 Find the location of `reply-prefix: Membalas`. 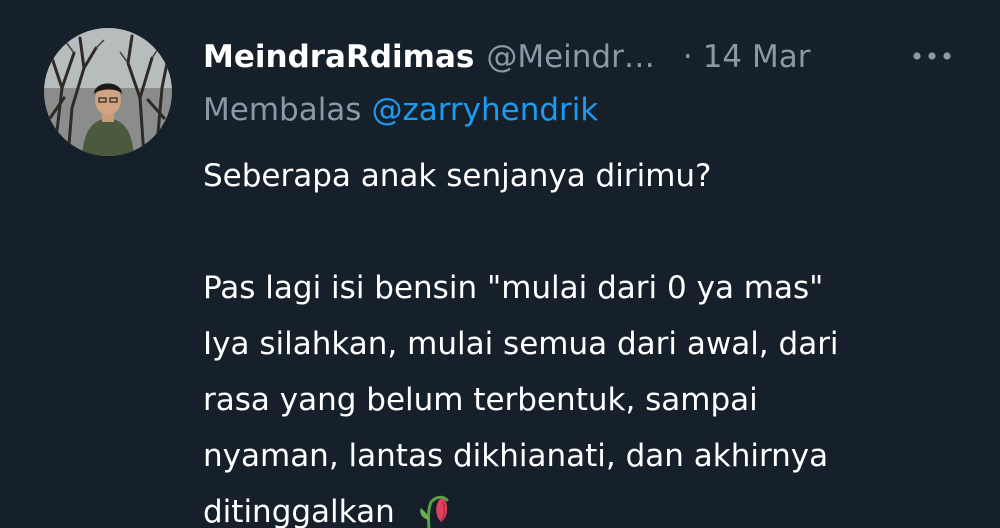

reply-prefix: Membalas is located at coordinates (282, 110).